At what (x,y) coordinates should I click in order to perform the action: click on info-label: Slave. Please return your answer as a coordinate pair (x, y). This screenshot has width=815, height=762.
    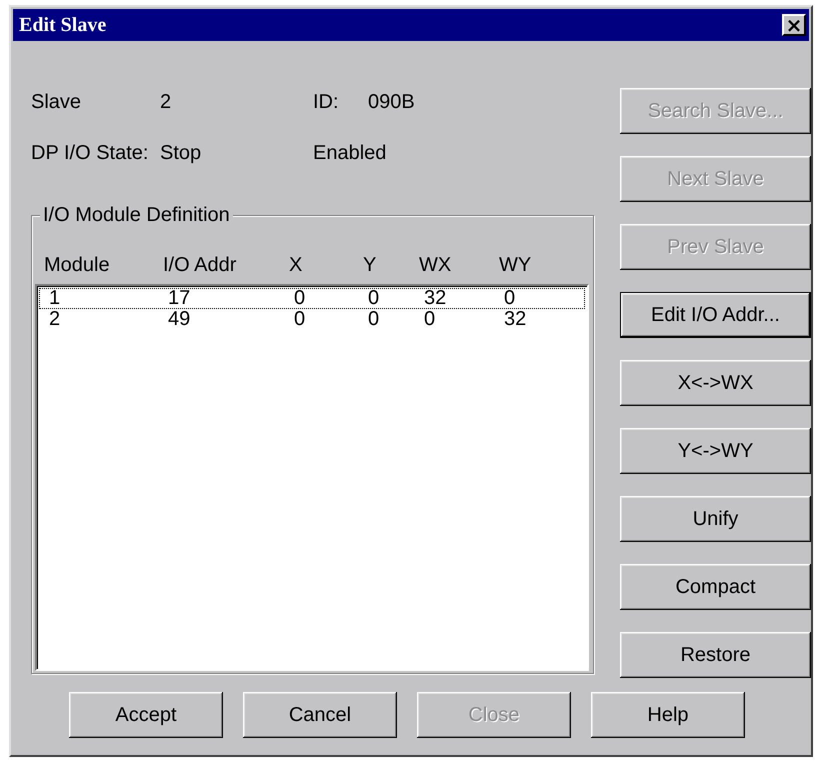
    Looking at the image, I should click on (56, 102).